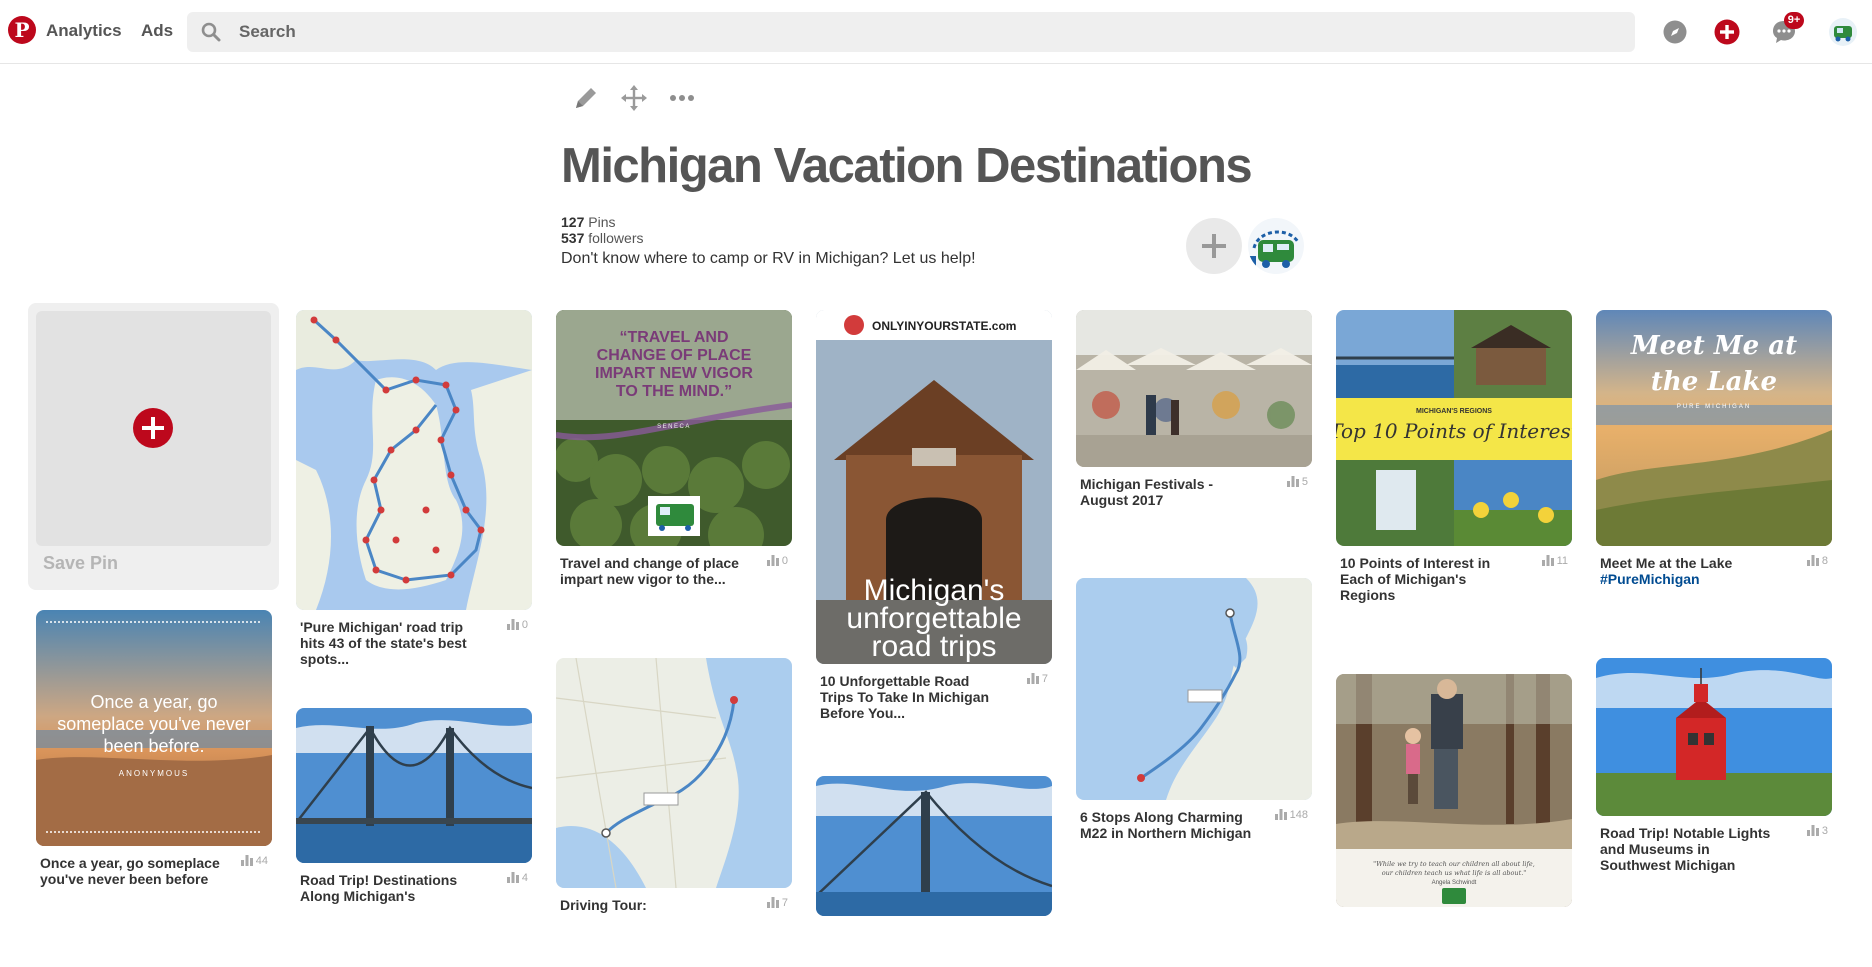  I want to click on driving-tour-map, so click(674, 773).